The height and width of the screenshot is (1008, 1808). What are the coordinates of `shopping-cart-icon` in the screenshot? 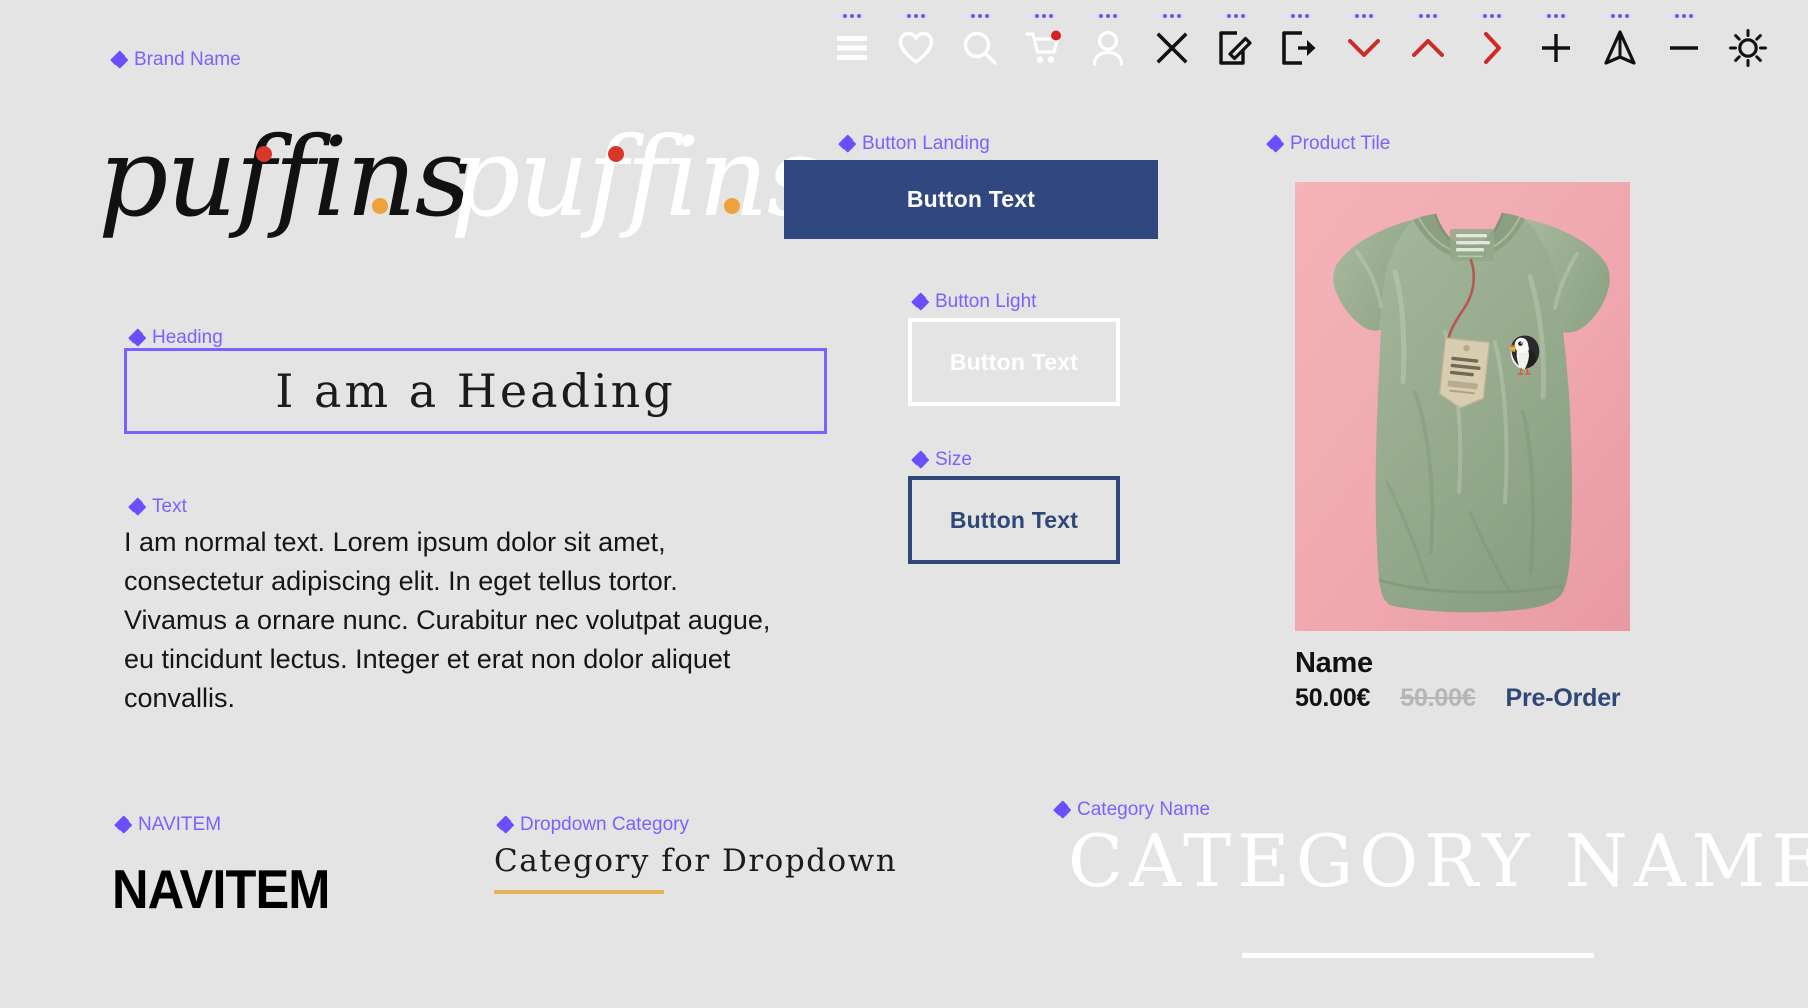 It's located at (1044, 48).